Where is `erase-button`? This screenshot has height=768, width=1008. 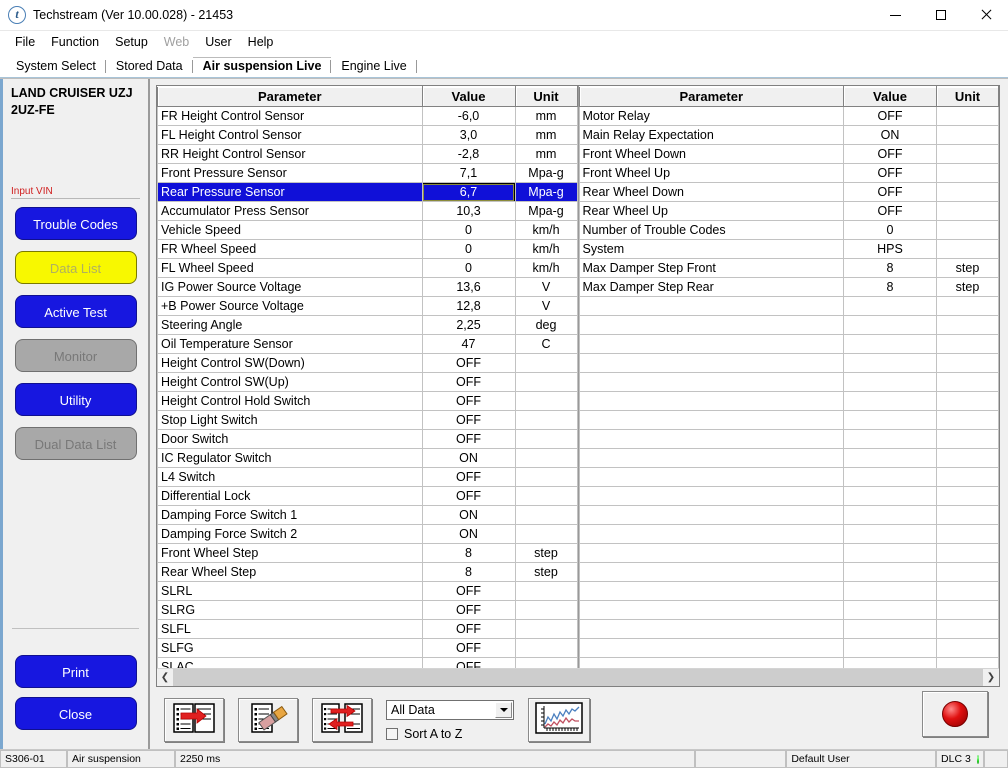
erase-button is located at coordinates (268, 720).